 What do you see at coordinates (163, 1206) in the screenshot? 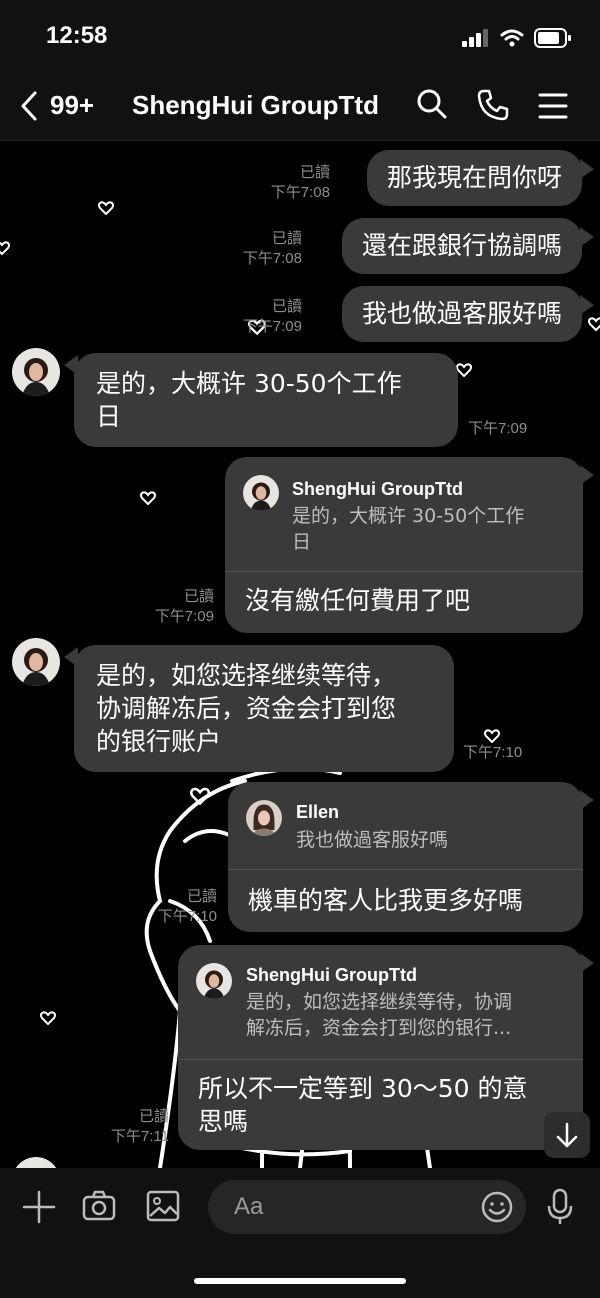
I see `image-icon` at bounding box center [163, 1206].